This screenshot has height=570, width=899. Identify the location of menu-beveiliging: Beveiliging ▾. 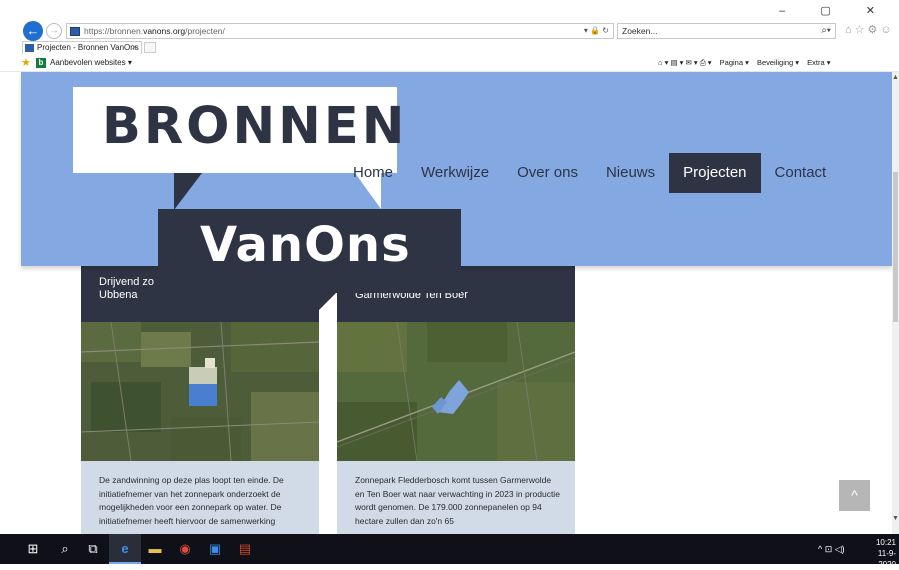
(778, 62).